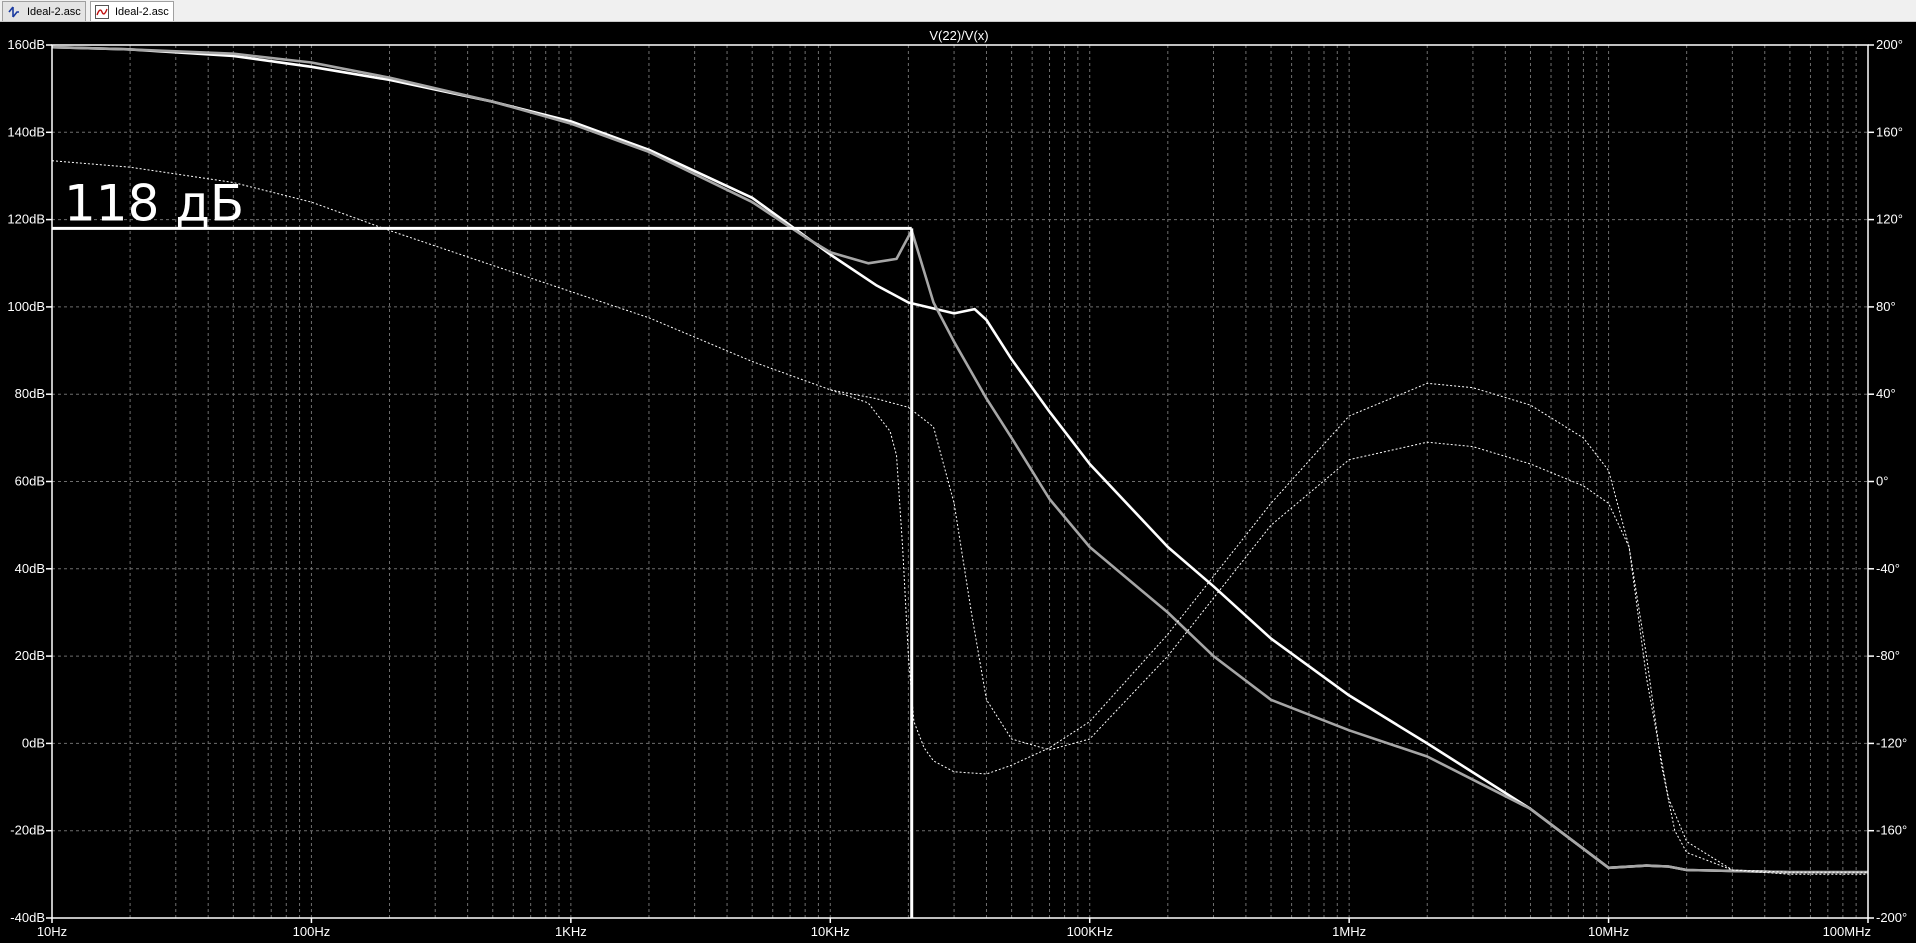 This screenshot has height=943, width=1916. I want to click on x-tick-label: 10KHz, so click(830, 931).